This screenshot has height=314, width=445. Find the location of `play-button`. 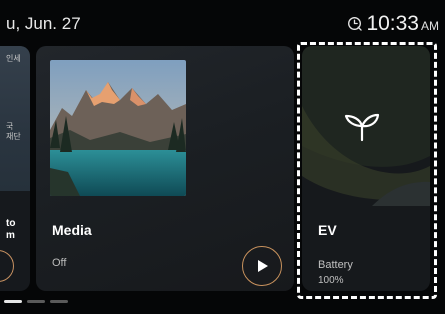

play-button is located at coordinates (262, 266).